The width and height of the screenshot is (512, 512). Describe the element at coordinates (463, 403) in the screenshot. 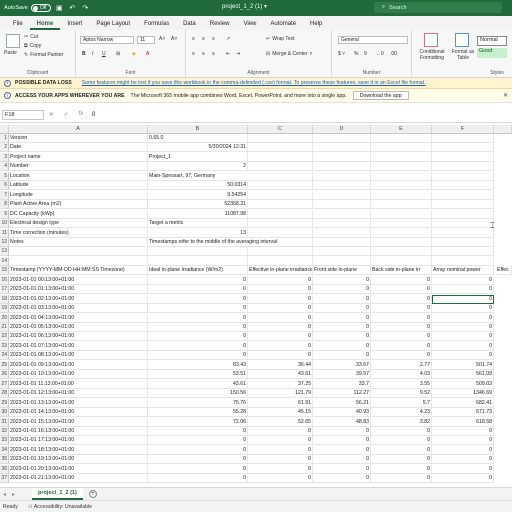

I see `table-cell: 682.41` at that location.